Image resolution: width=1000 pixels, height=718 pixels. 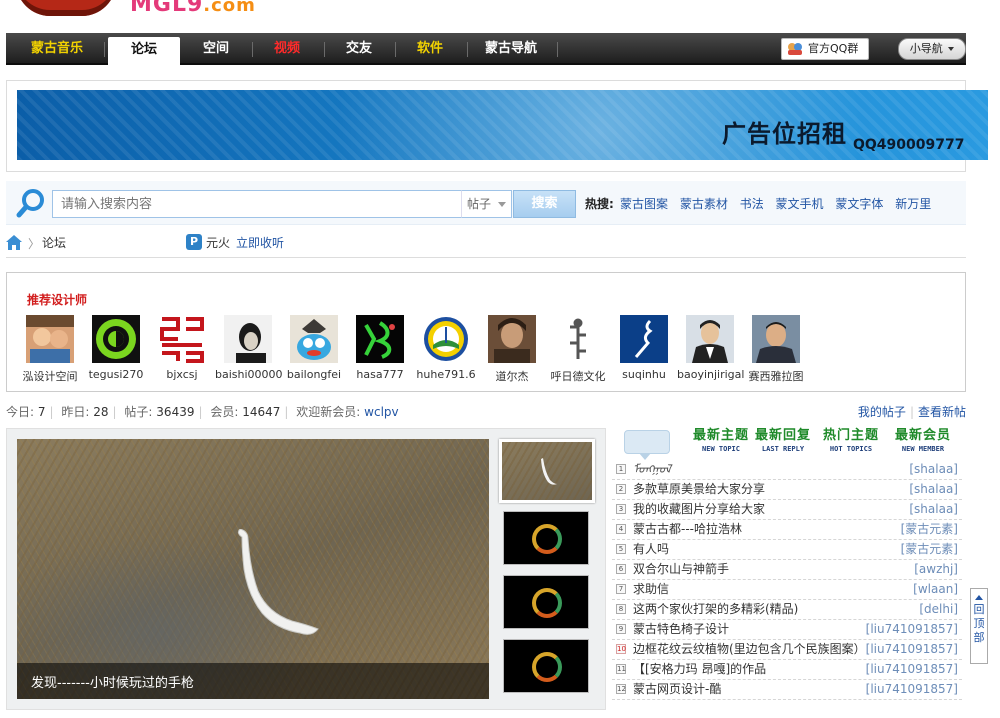 What do you see at coordinates (882, 412) in the screenshot?
I see `my-posts-link: 我的帖子` at bounding box center [882, 412].